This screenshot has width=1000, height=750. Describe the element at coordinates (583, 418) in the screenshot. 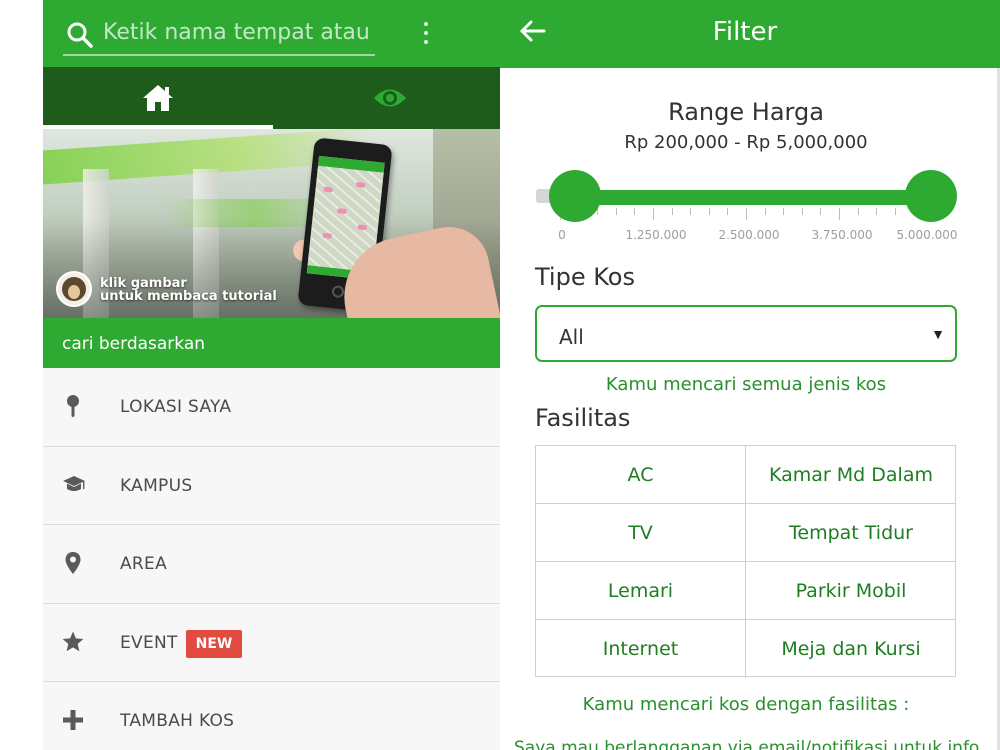

I see `fasilitas-label: Fasilitas` at that location.